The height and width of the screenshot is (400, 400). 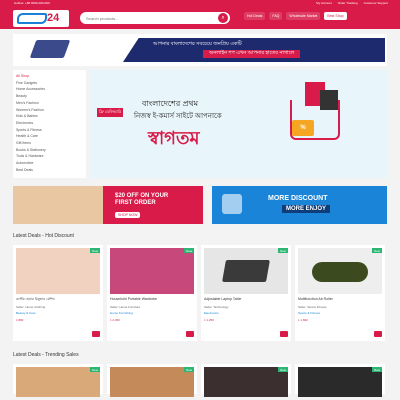 I want to click on shop-now-button: SHOP NOW, so click(x=128, y=215).